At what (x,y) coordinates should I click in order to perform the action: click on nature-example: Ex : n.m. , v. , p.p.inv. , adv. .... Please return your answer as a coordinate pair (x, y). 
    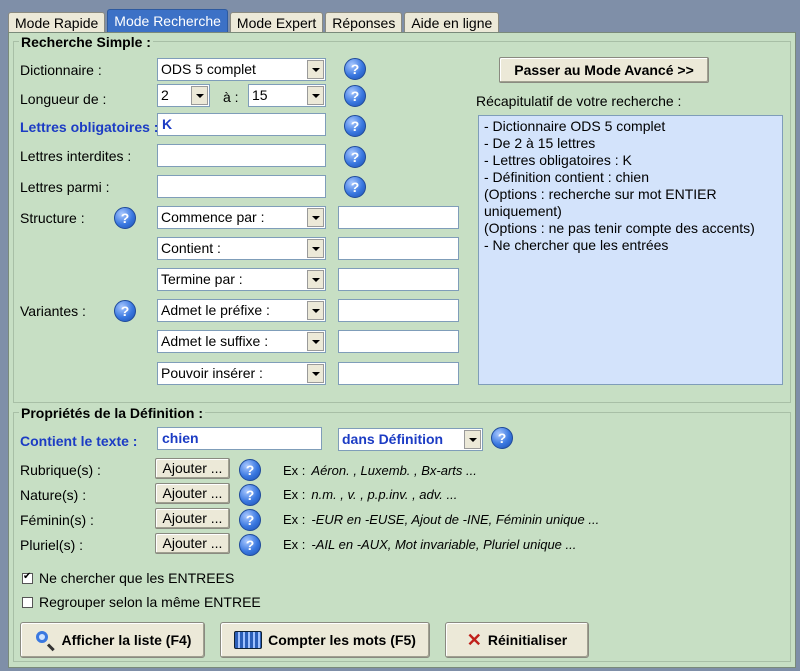
    Looking at the image, I should click on (370, 494).